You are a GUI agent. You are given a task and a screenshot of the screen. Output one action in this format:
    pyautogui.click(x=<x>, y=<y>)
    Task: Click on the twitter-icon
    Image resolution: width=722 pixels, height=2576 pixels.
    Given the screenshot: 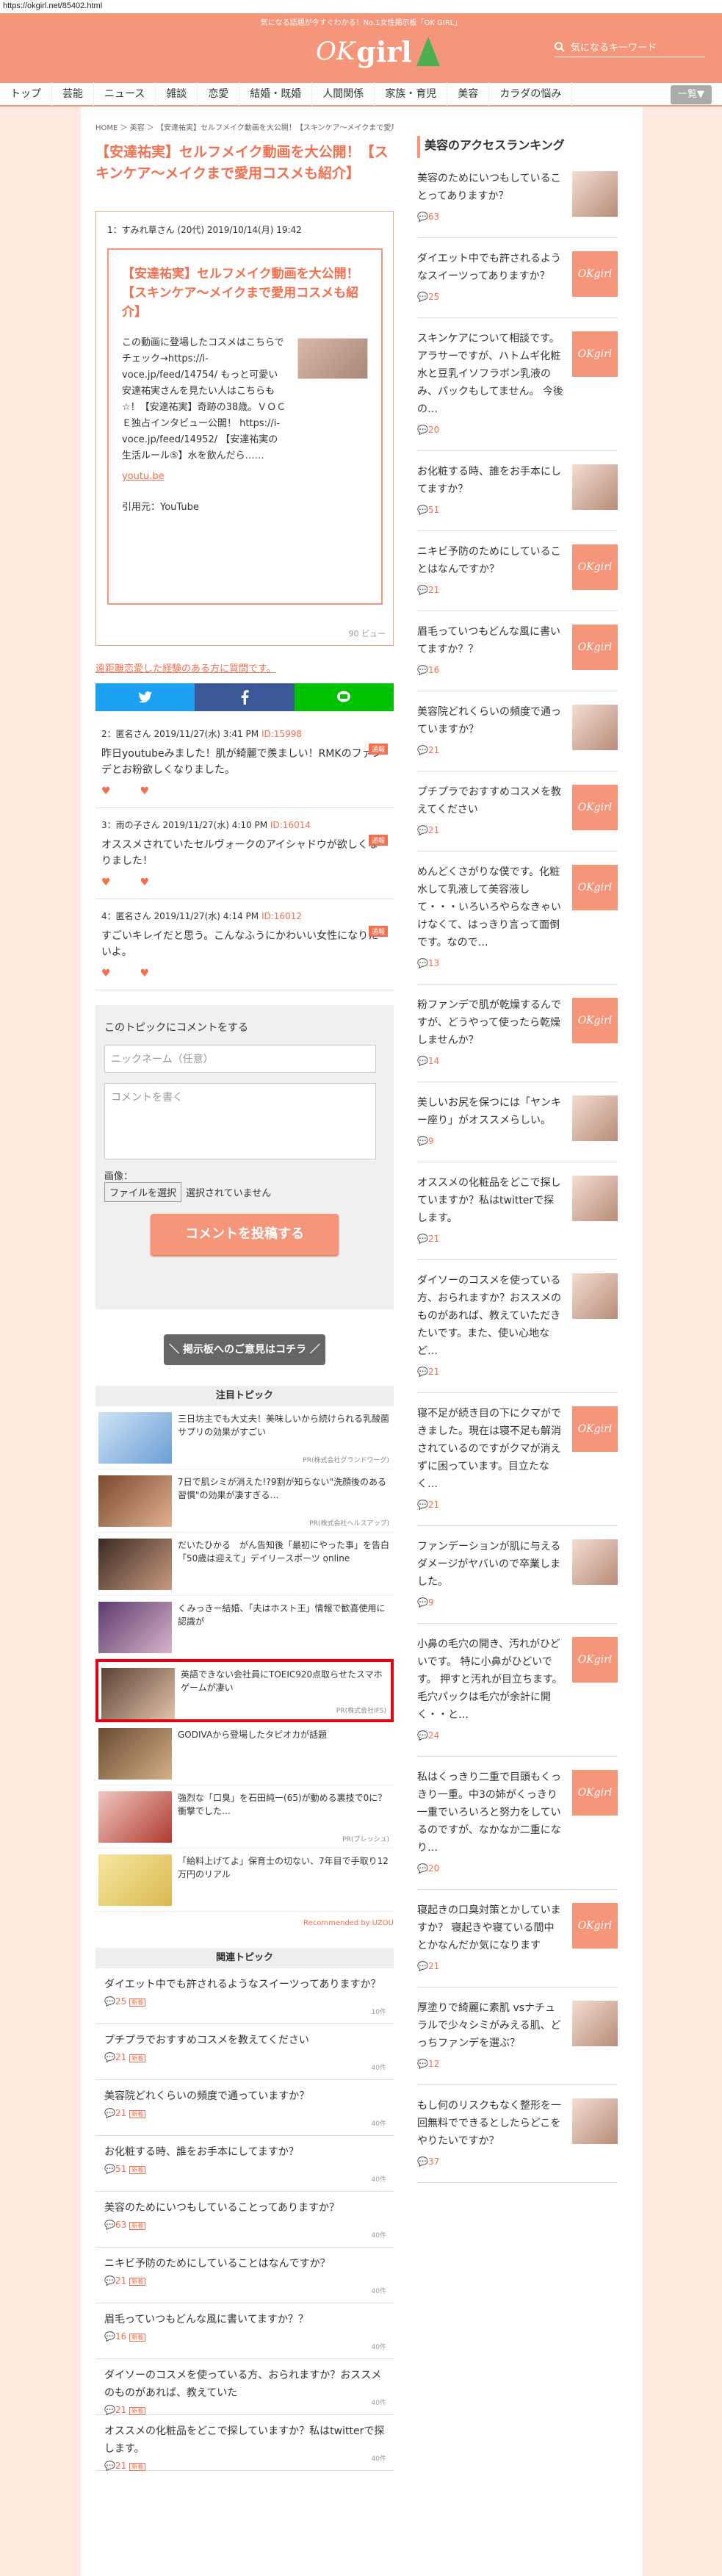 What is the action you would take?
    pyautogui.click(x=145, y=697)
    